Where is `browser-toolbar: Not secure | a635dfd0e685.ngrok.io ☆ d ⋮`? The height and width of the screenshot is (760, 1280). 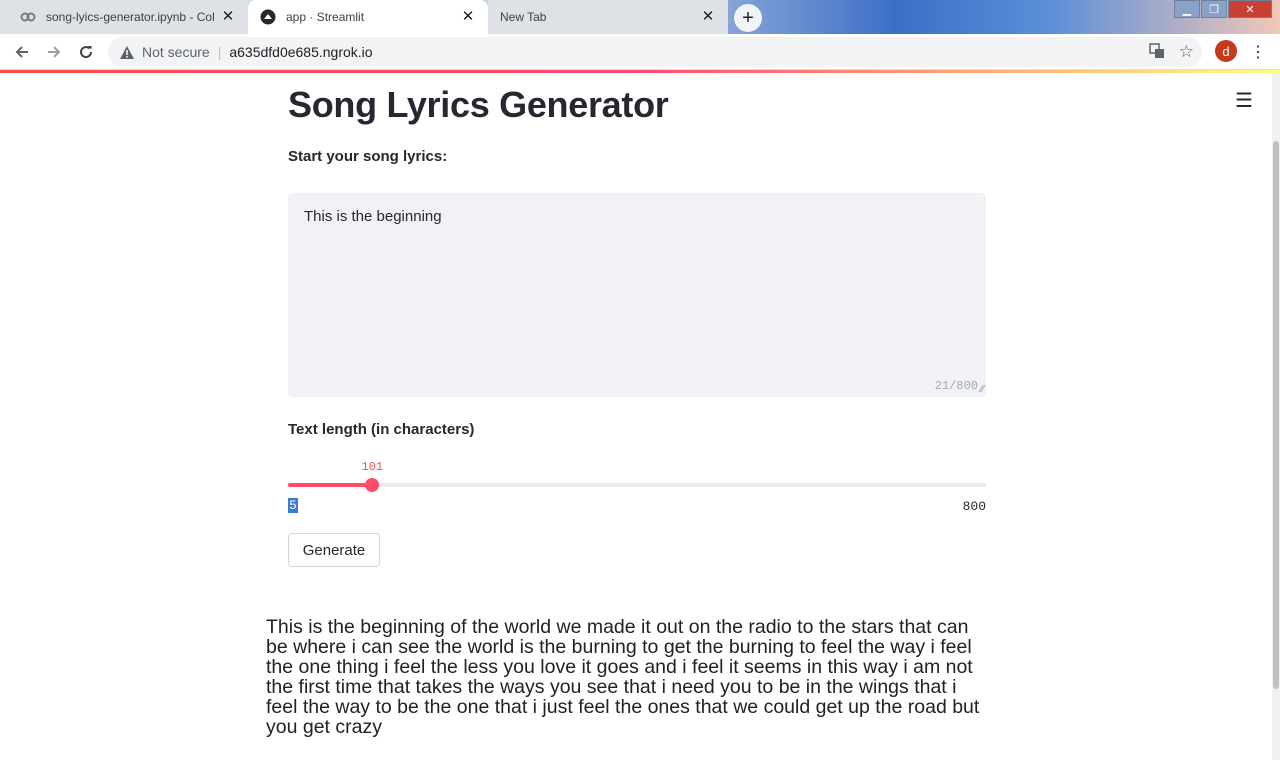
browser-toolbar: Not secure | a635dfd0e685.ngrok.io ☆ d ⋮ is located at coordinates (640, 52).